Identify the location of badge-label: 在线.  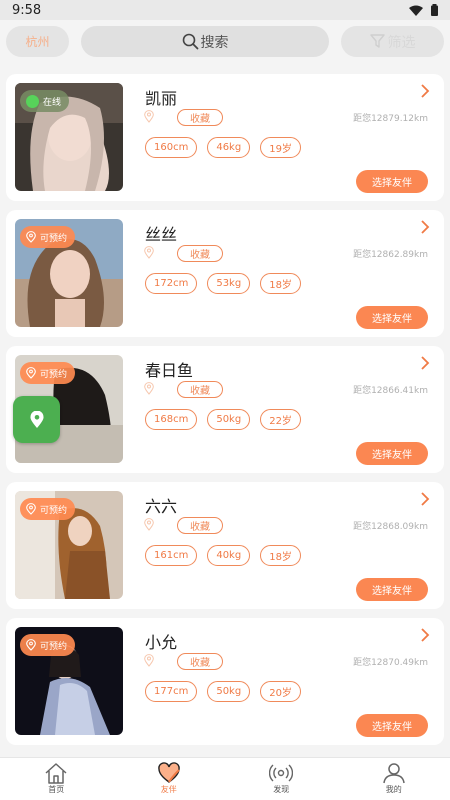
(52, 102).